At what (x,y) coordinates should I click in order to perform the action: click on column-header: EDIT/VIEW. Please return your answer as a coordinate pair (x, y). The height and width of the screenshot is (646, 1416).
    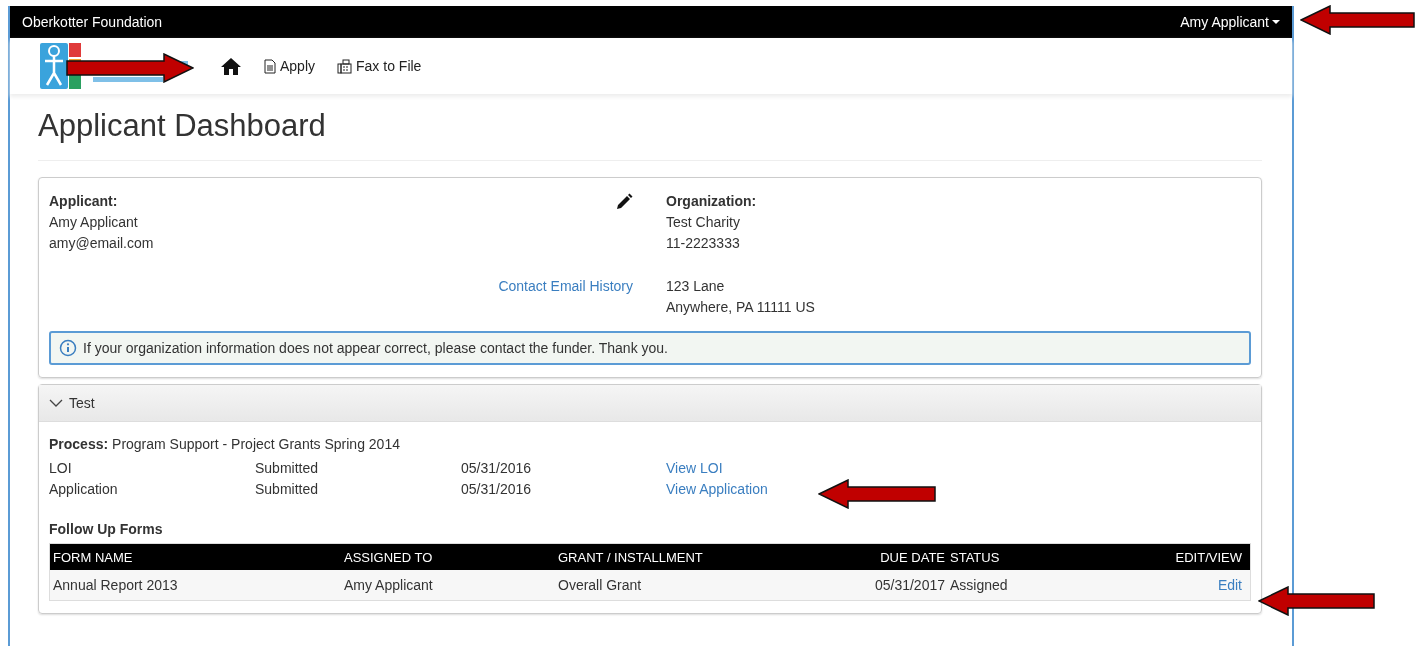
    Looking at the image, I should click on (1208, 557).